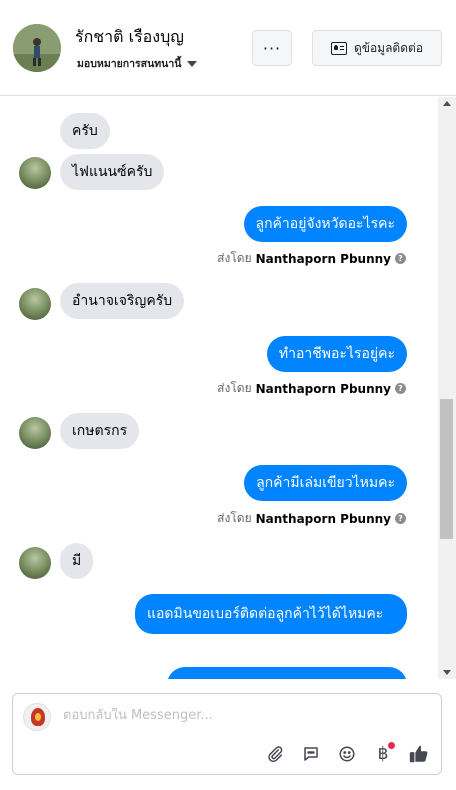 The width and height of the screenshot is (456, 790). What do you see at coordinates (447, 103) in the screenshot?
I see `scroll-up-arrow-icon` at bounding box center [447, 103].